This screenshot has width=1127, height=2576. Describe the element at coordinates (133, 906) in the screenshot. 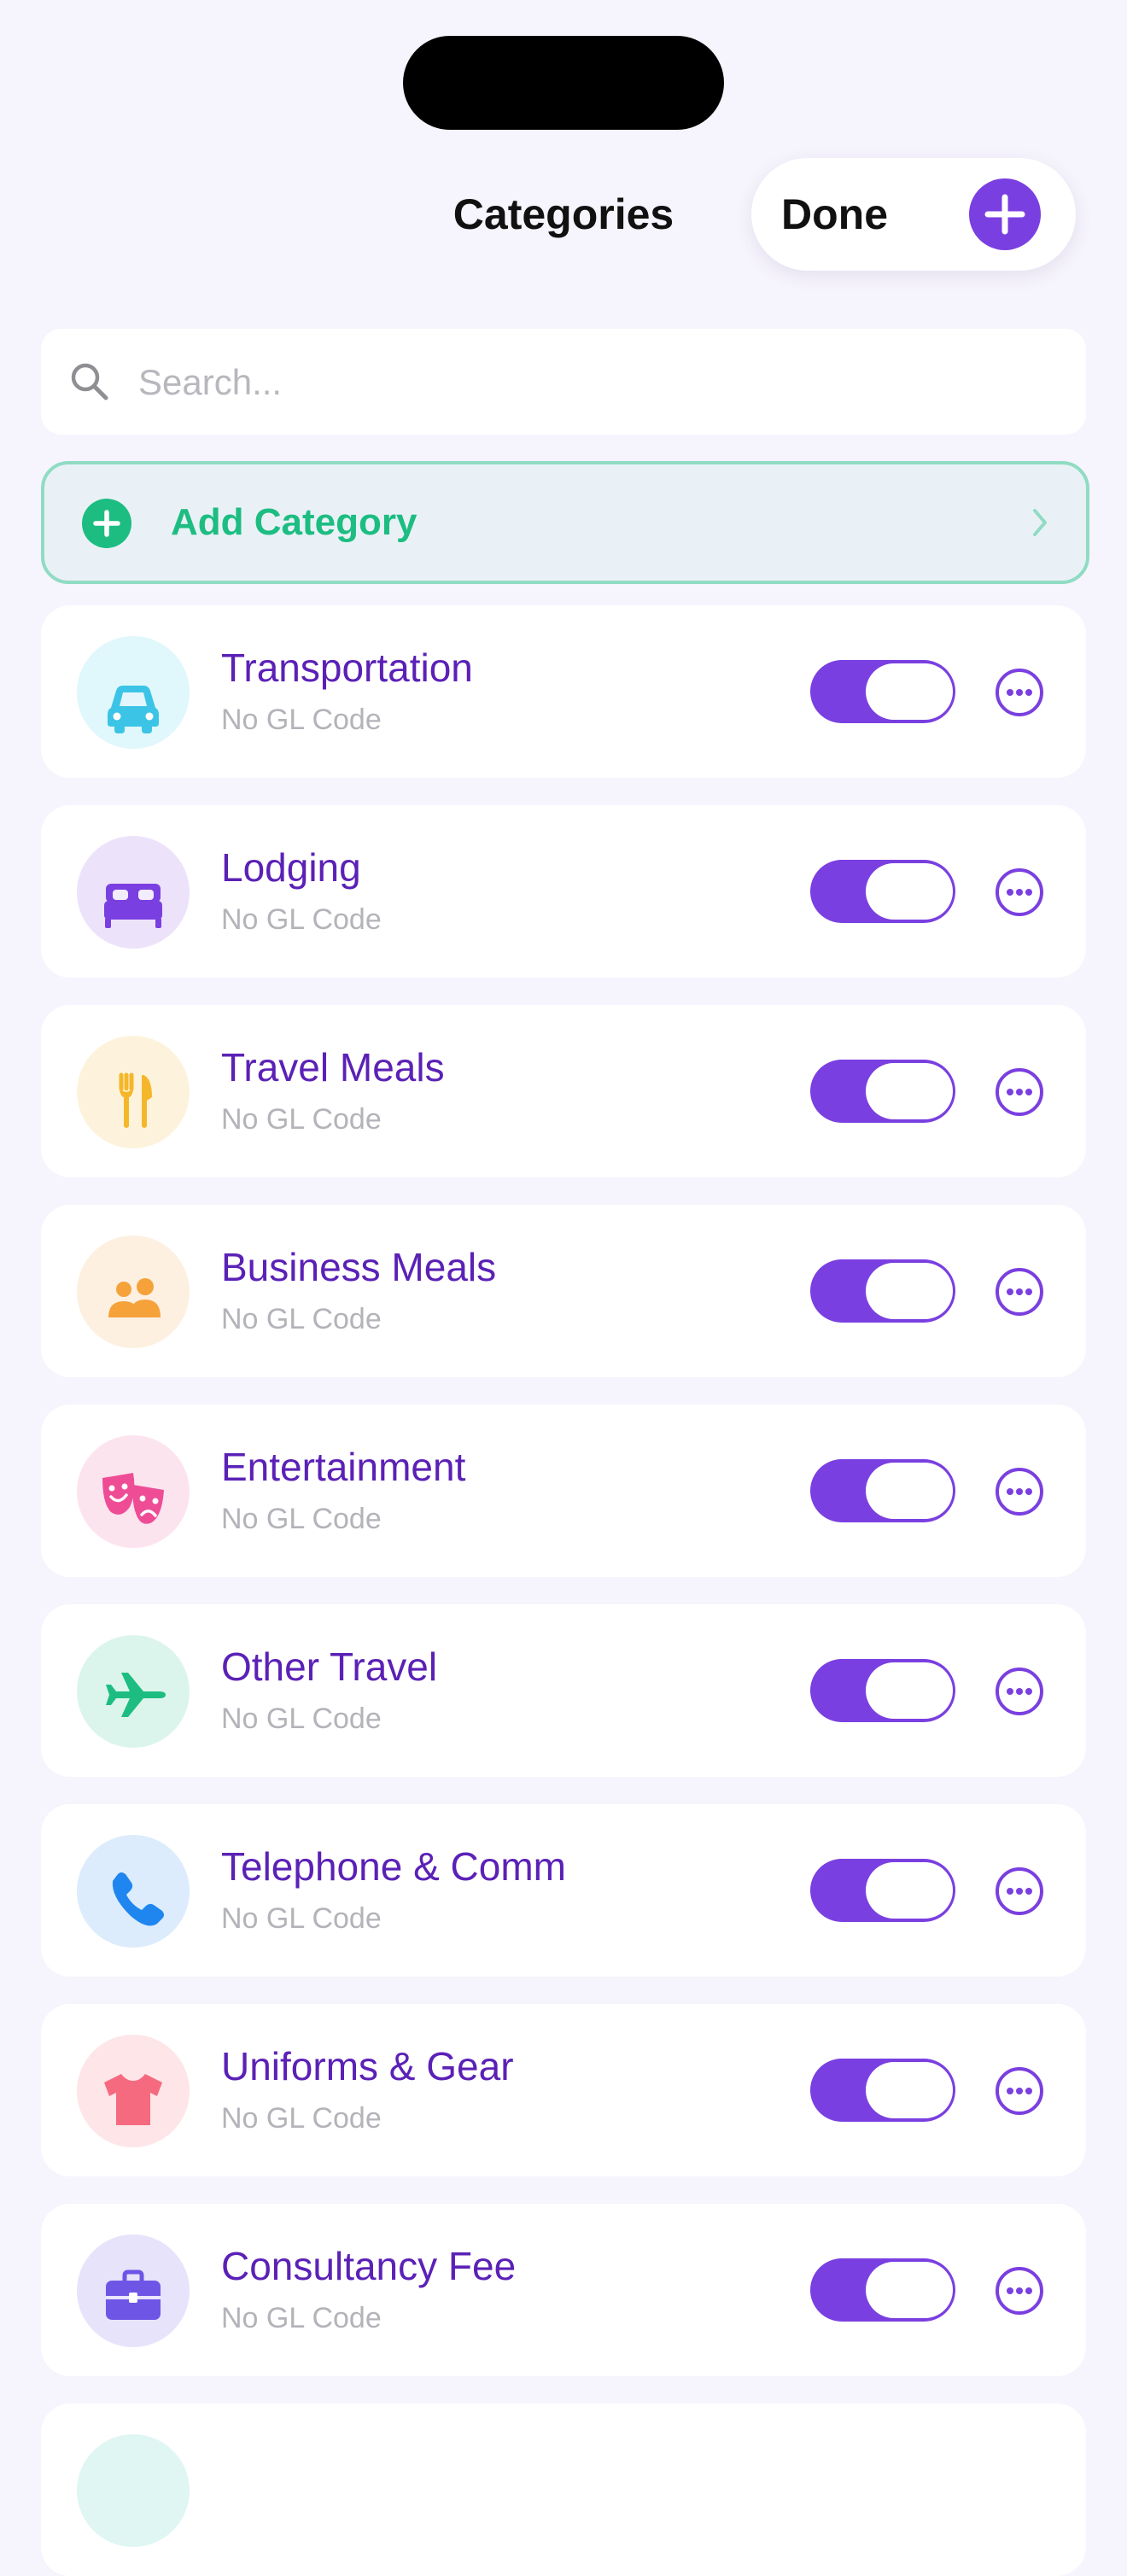

I see `bed-icon` at that location.